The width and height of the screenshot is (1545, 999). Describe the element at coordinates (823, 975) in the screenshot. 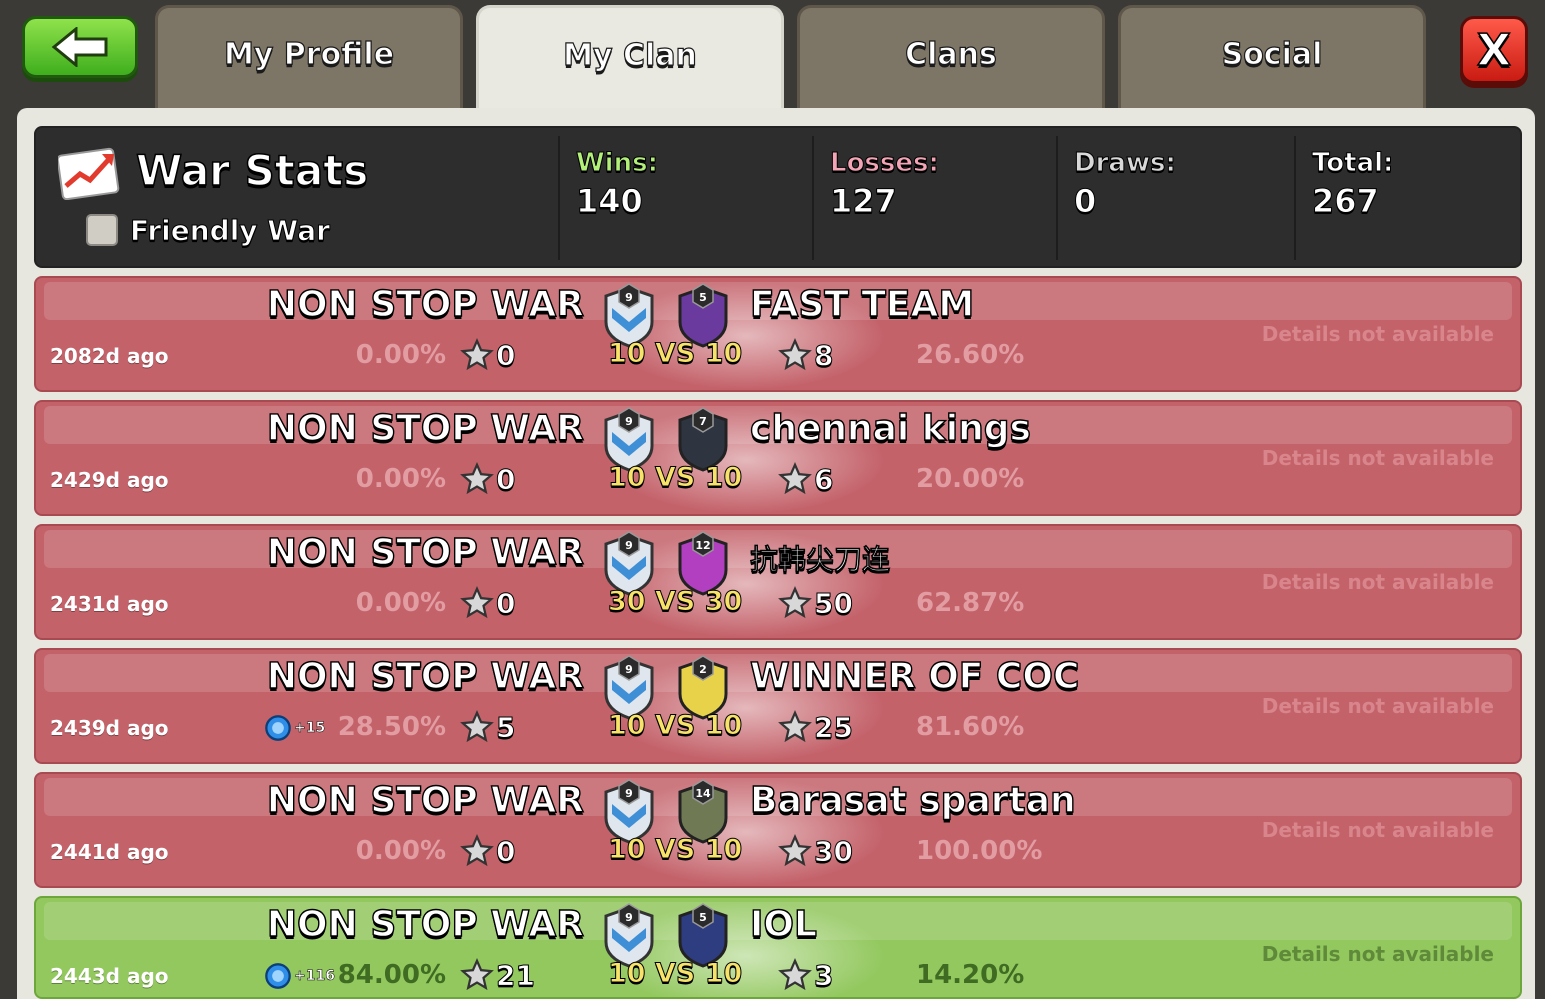

I see `opponent-stars-value: 3` at that location.